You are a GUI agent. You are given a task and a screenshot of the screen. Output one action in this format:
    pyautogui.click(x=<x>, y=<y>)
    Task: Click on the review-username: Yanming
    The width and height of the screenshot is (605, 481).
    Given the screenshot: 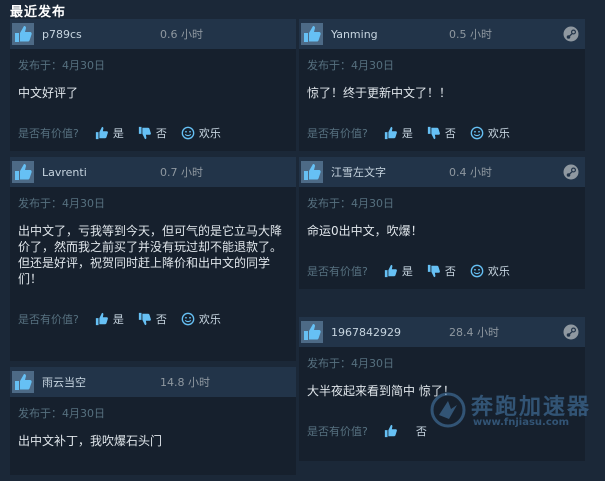 What is the action you would take?
    pyautogui.click(x=390, y=34)
    